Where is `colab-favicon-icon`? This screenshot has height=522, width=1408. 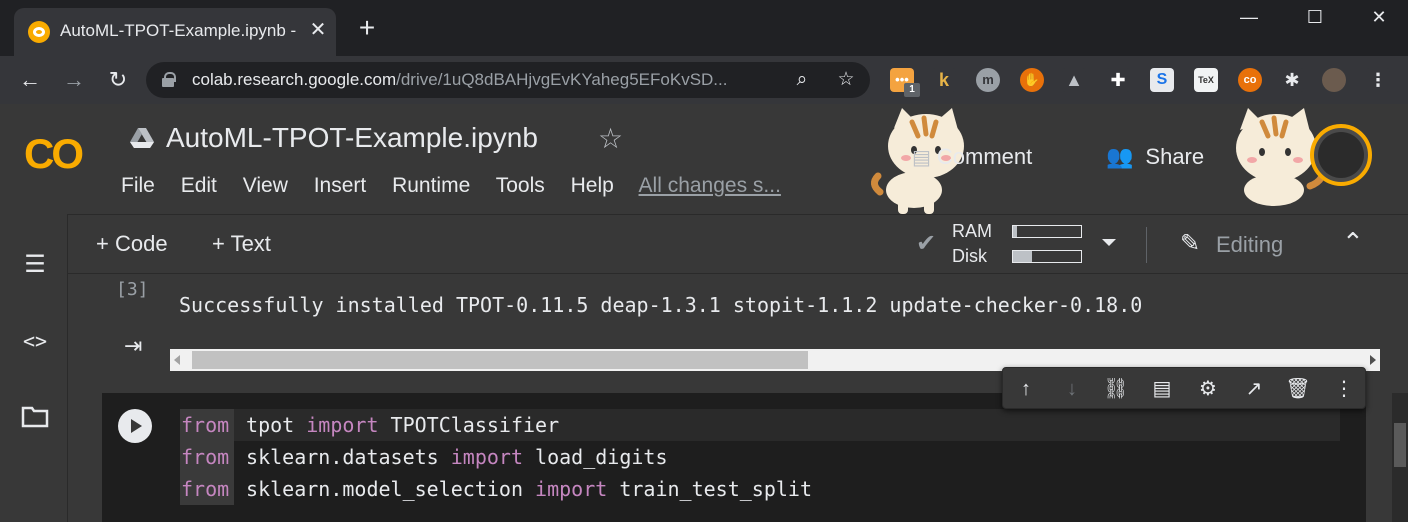
colab-favicon-icon is located at coordinates (39, 32).